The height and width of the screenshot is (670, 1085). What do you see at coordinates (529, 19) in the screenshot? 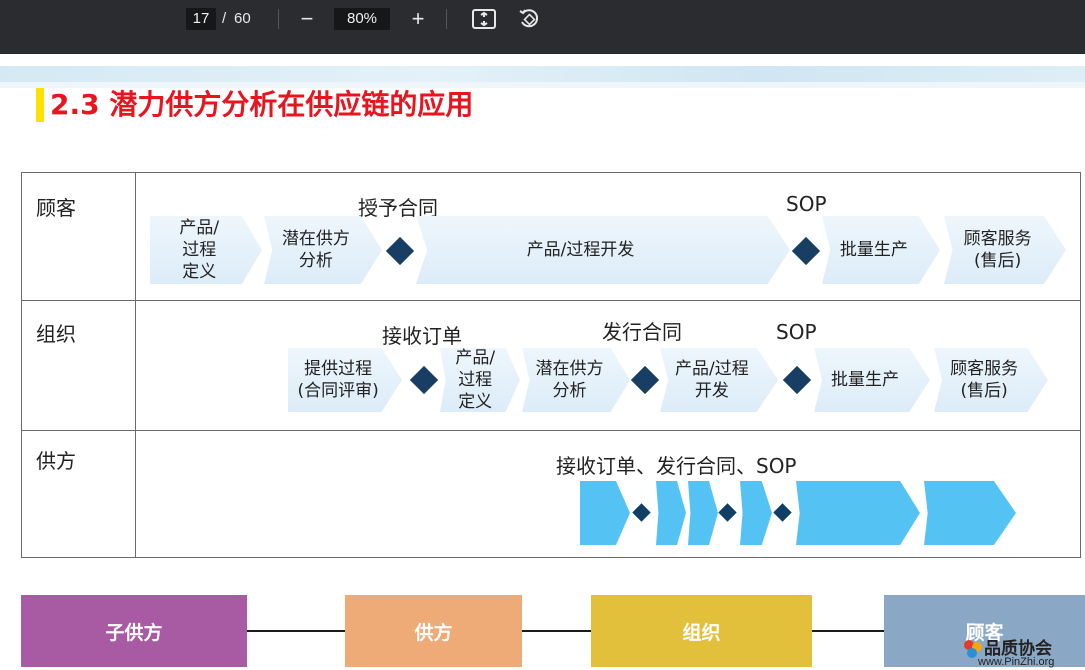
I see `rotate-icon` at bounding box center [529, 19].